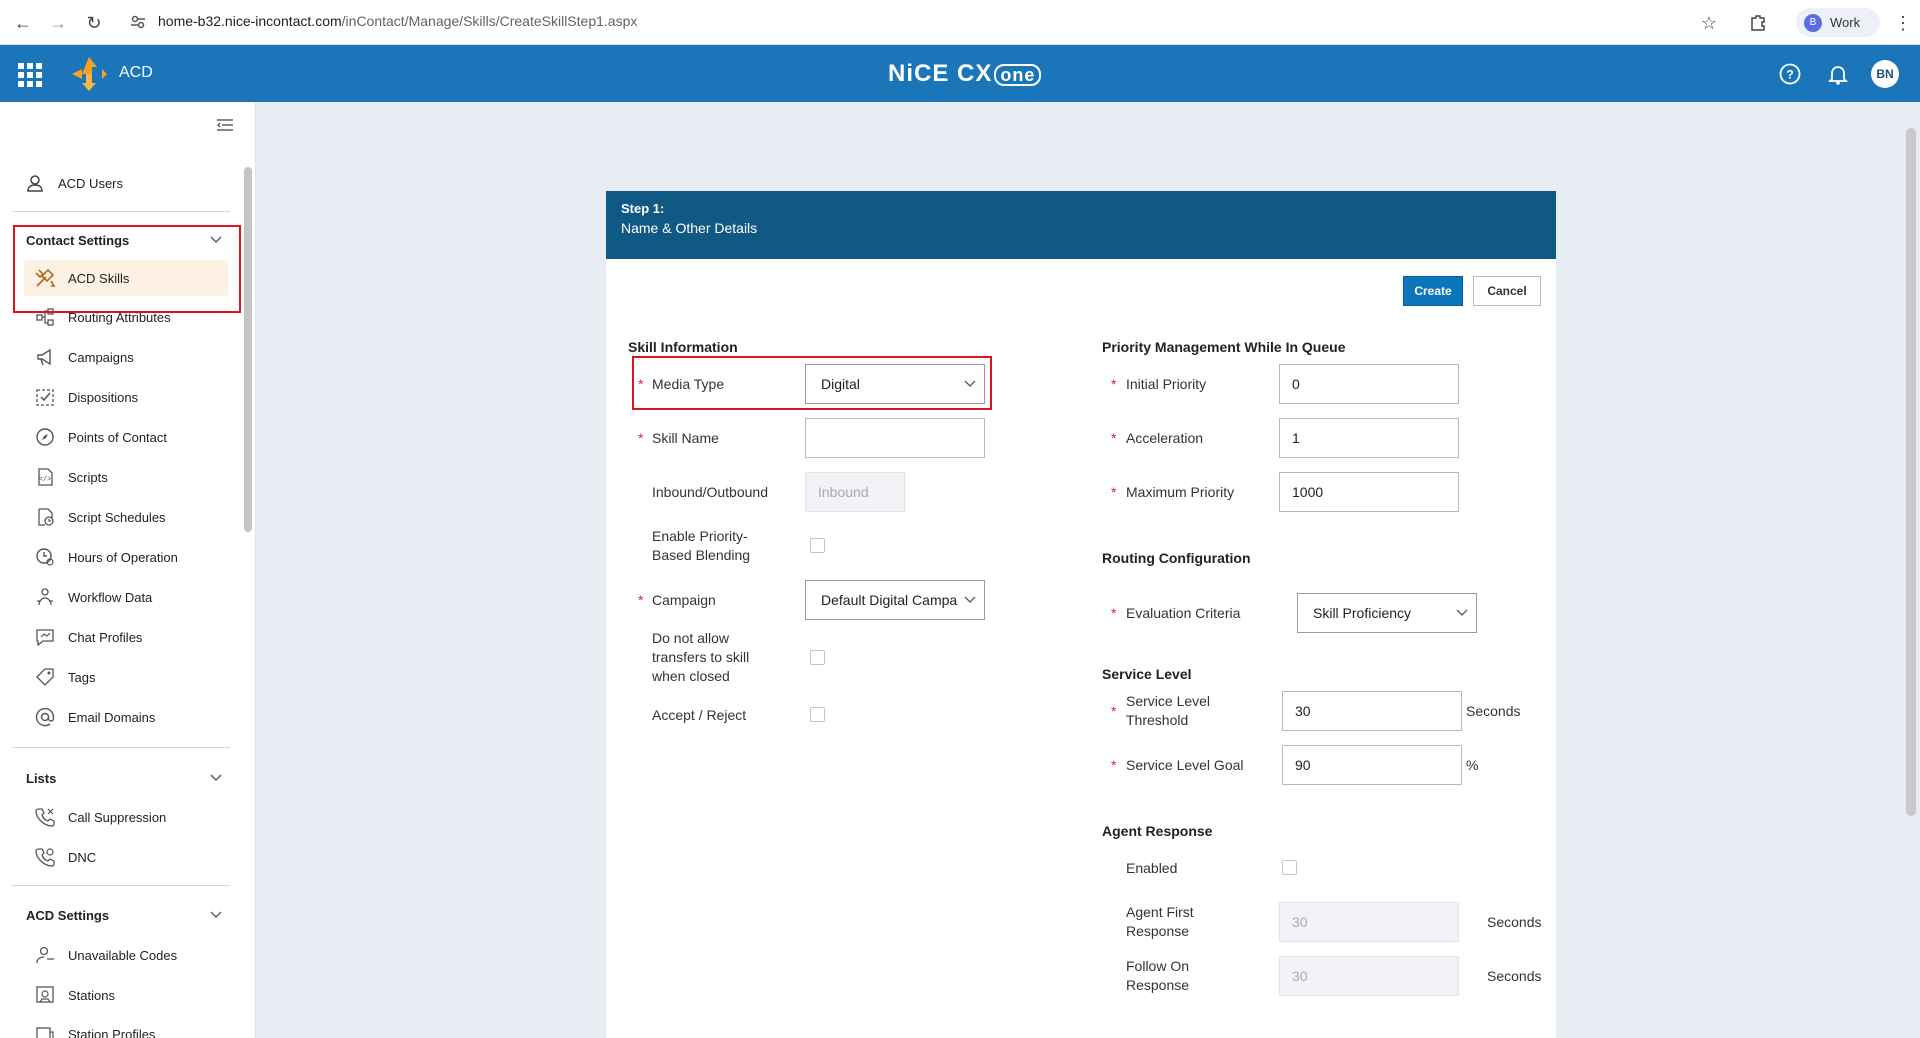  I want to click on section-lists: Lists, so click(124, 778).